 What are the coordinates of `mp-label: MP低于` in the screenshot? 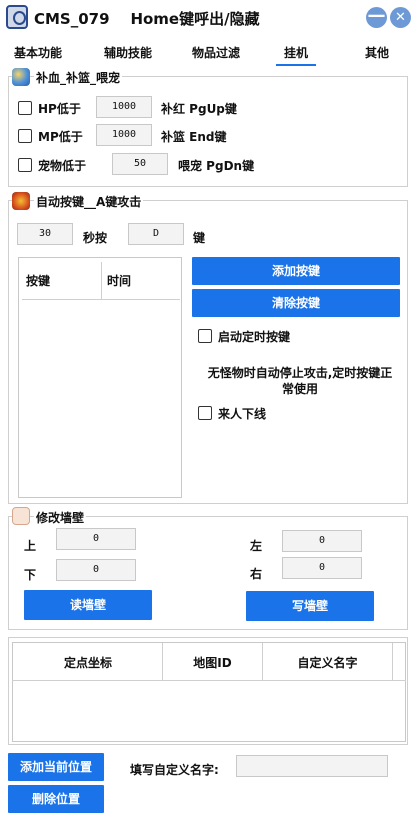 It's located at (60, 137).